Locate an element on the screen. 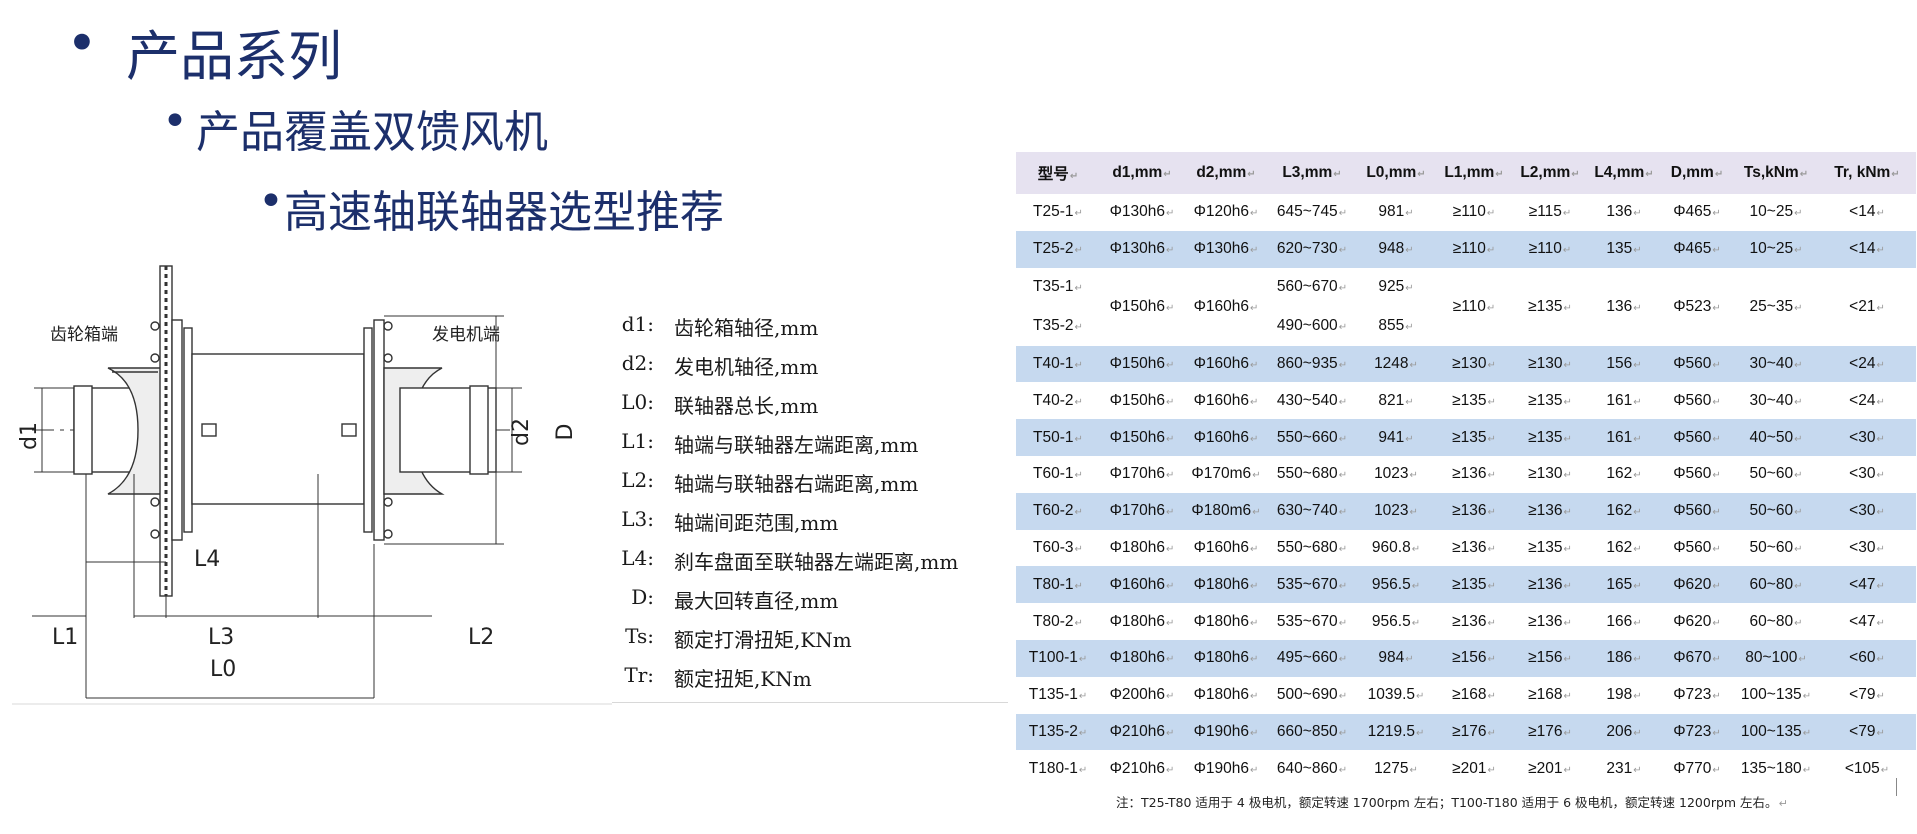  cell-value: ≥176 is located at coordinates (1550, 731).